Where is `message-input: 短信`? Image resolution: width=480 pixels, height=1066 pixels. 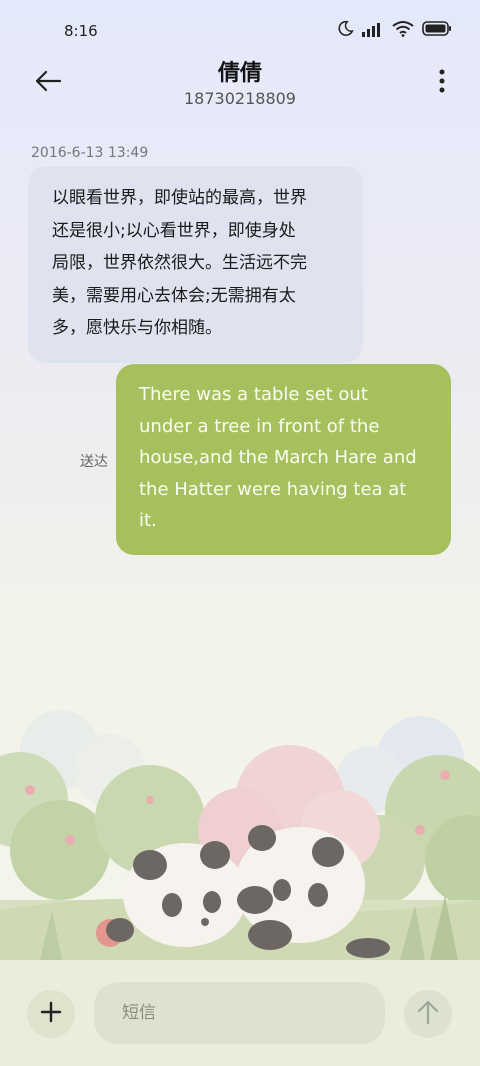
message-input: 短信 is located at coordinates (239, 1013).